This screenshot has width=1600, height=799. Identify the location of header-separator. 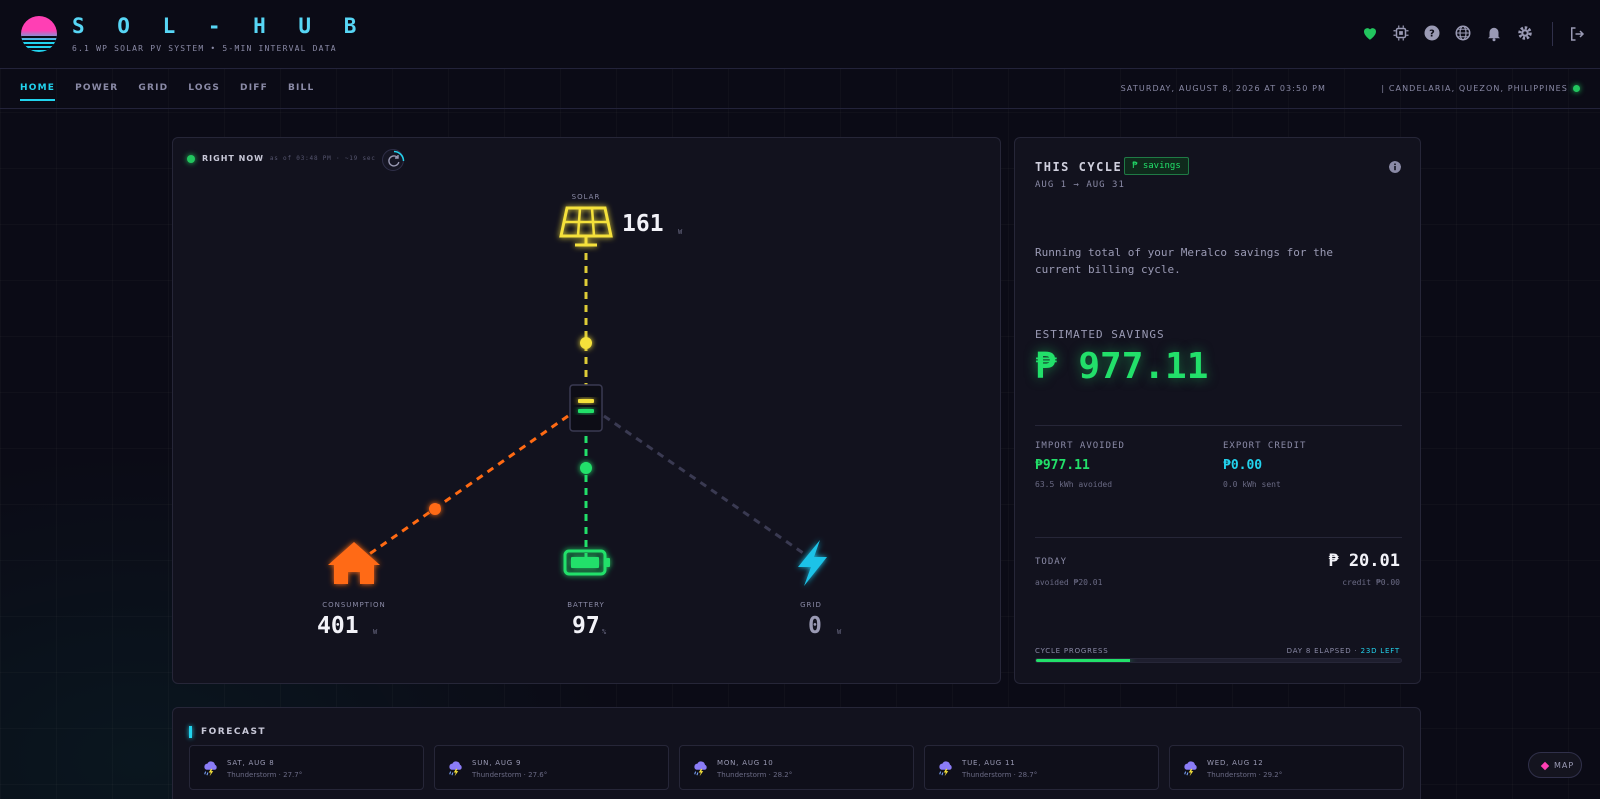
(1552, 34).